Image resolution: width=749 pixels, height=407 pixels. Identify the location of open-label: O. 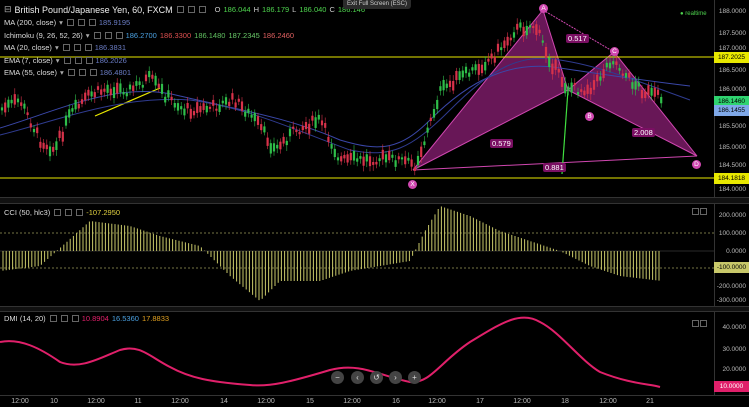
(217, 9).